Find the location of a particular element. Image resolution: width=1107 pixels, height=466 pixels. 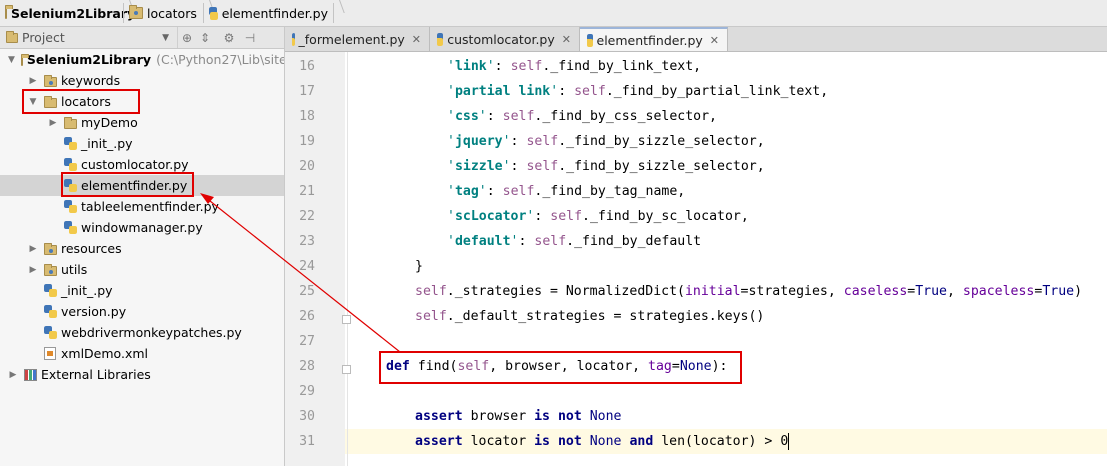

line-number: 28 is located at coordinates (307, 366).